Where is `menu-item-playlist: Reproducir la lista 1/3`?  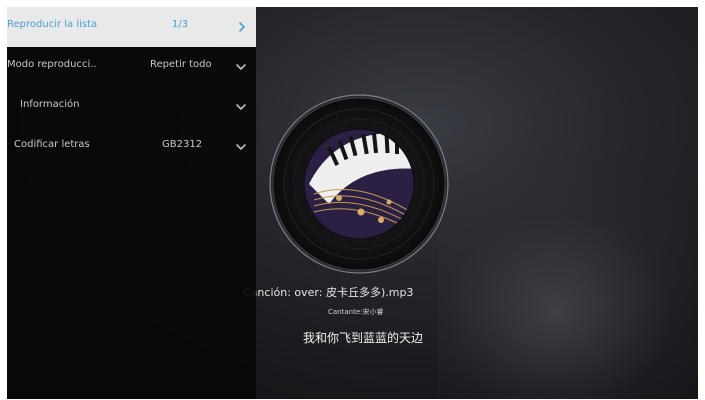 menu-item-playlist: Reproducir la lista 1/3 is located at coordinates (131, 27).